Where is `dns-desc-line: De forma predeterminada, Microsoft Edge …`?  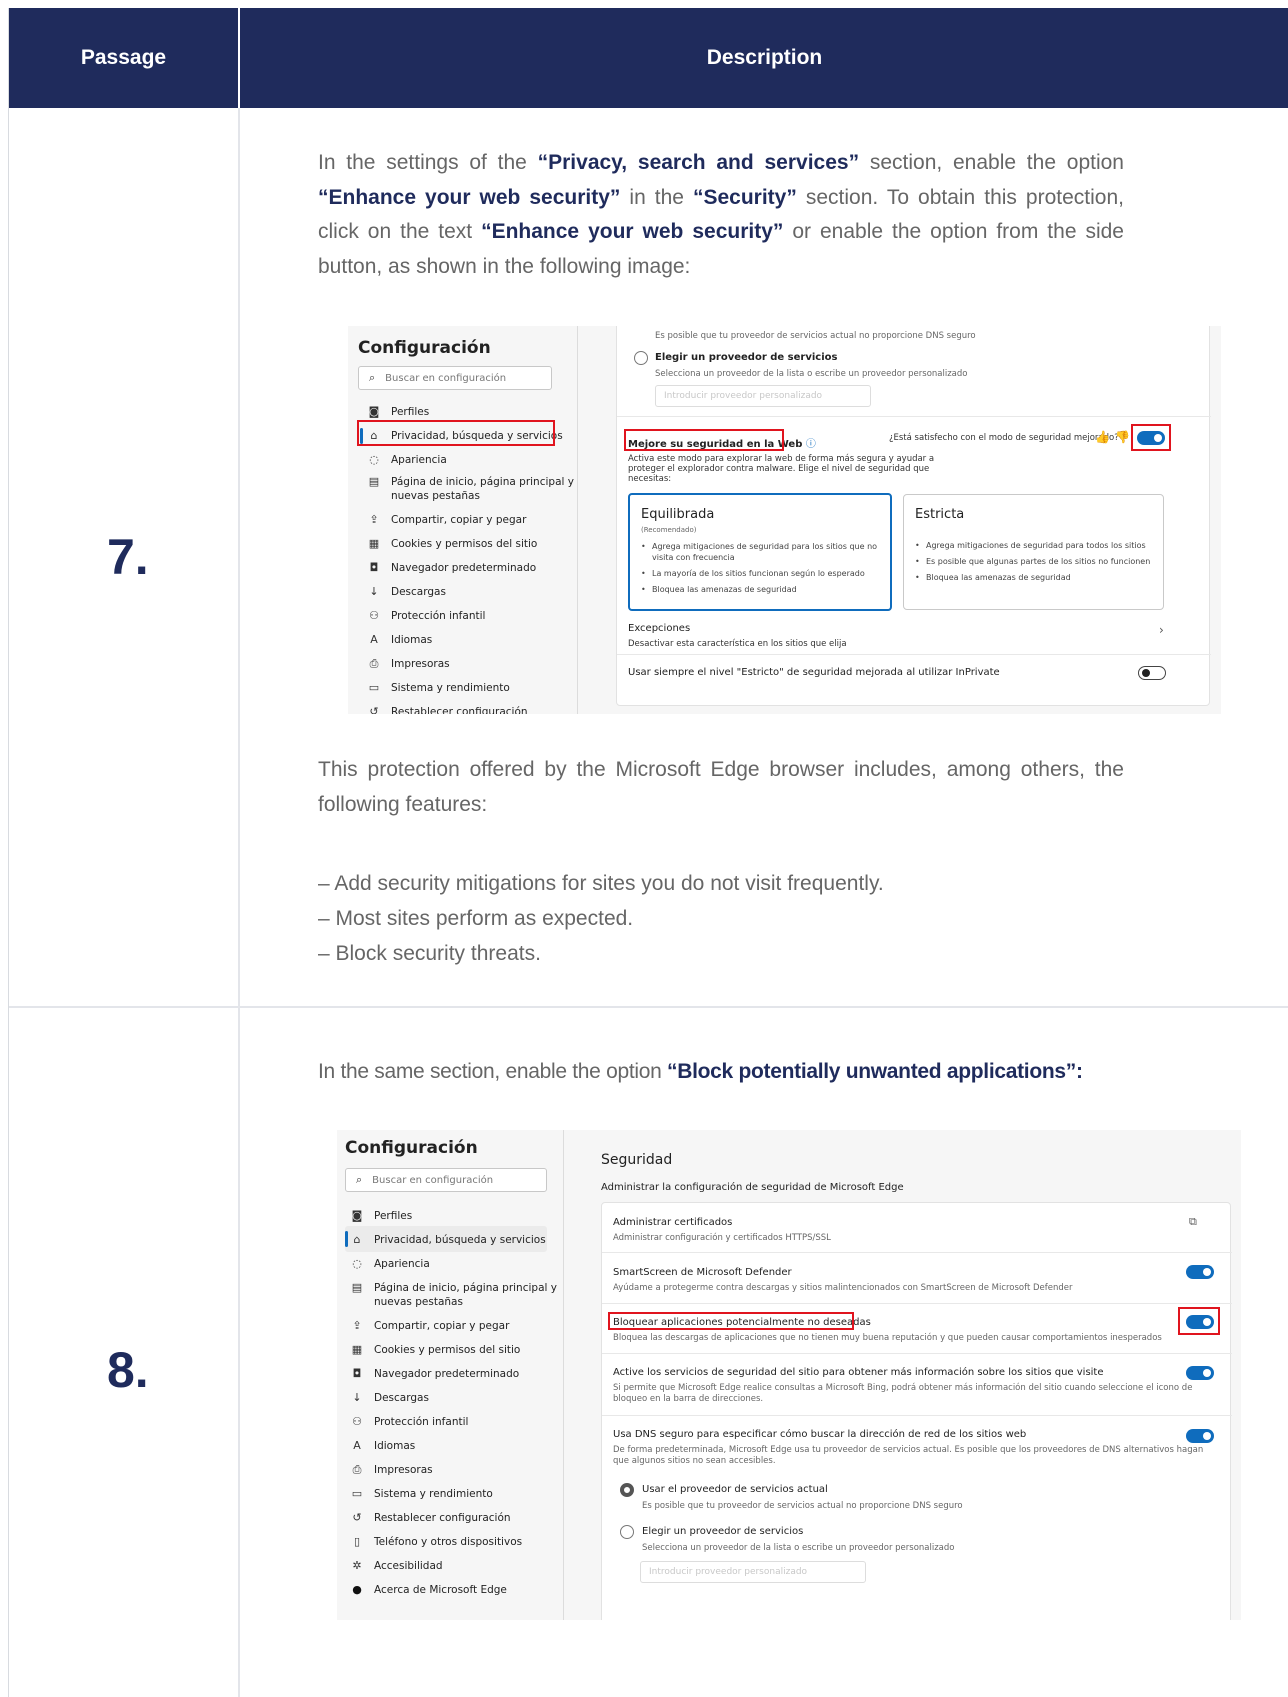 dns-desc-line: De forma predeterminada, Microsoft Edge … is located at coordinates (908, 1450).